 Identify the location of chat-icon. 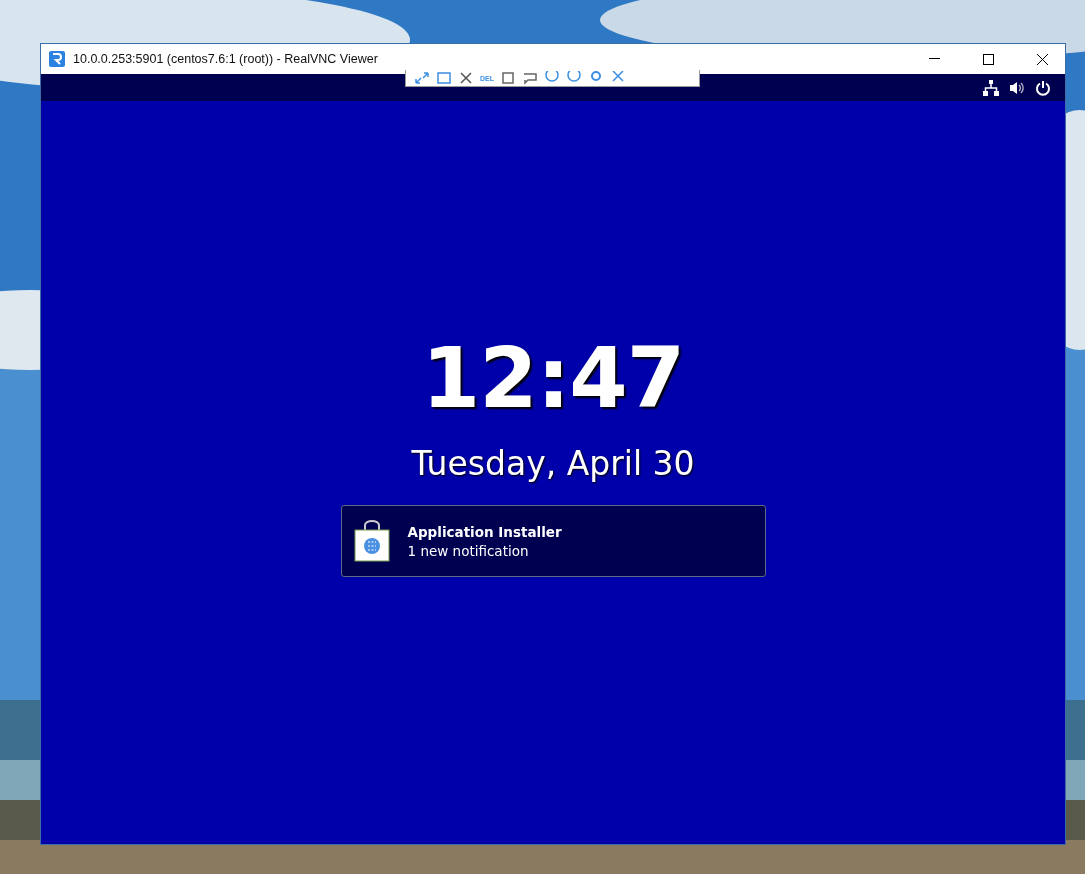
(530, 78).